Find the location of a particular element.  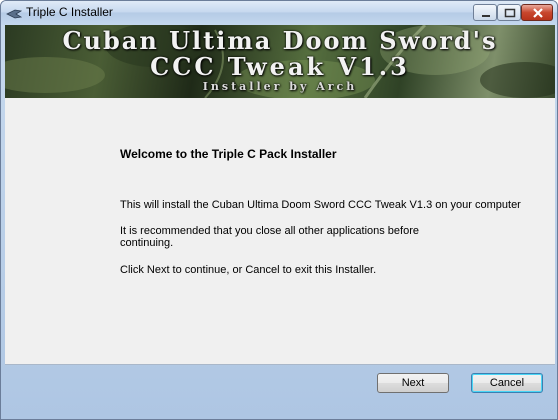

close-icon is located at coordinates (538, 13).